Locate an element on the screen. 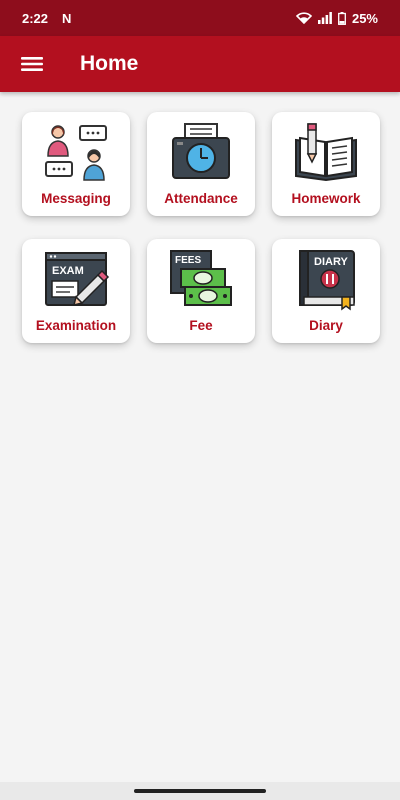 The height and width of the screenshot is (800, 400). homework-label: Homework is located at coordinates (326, 198).